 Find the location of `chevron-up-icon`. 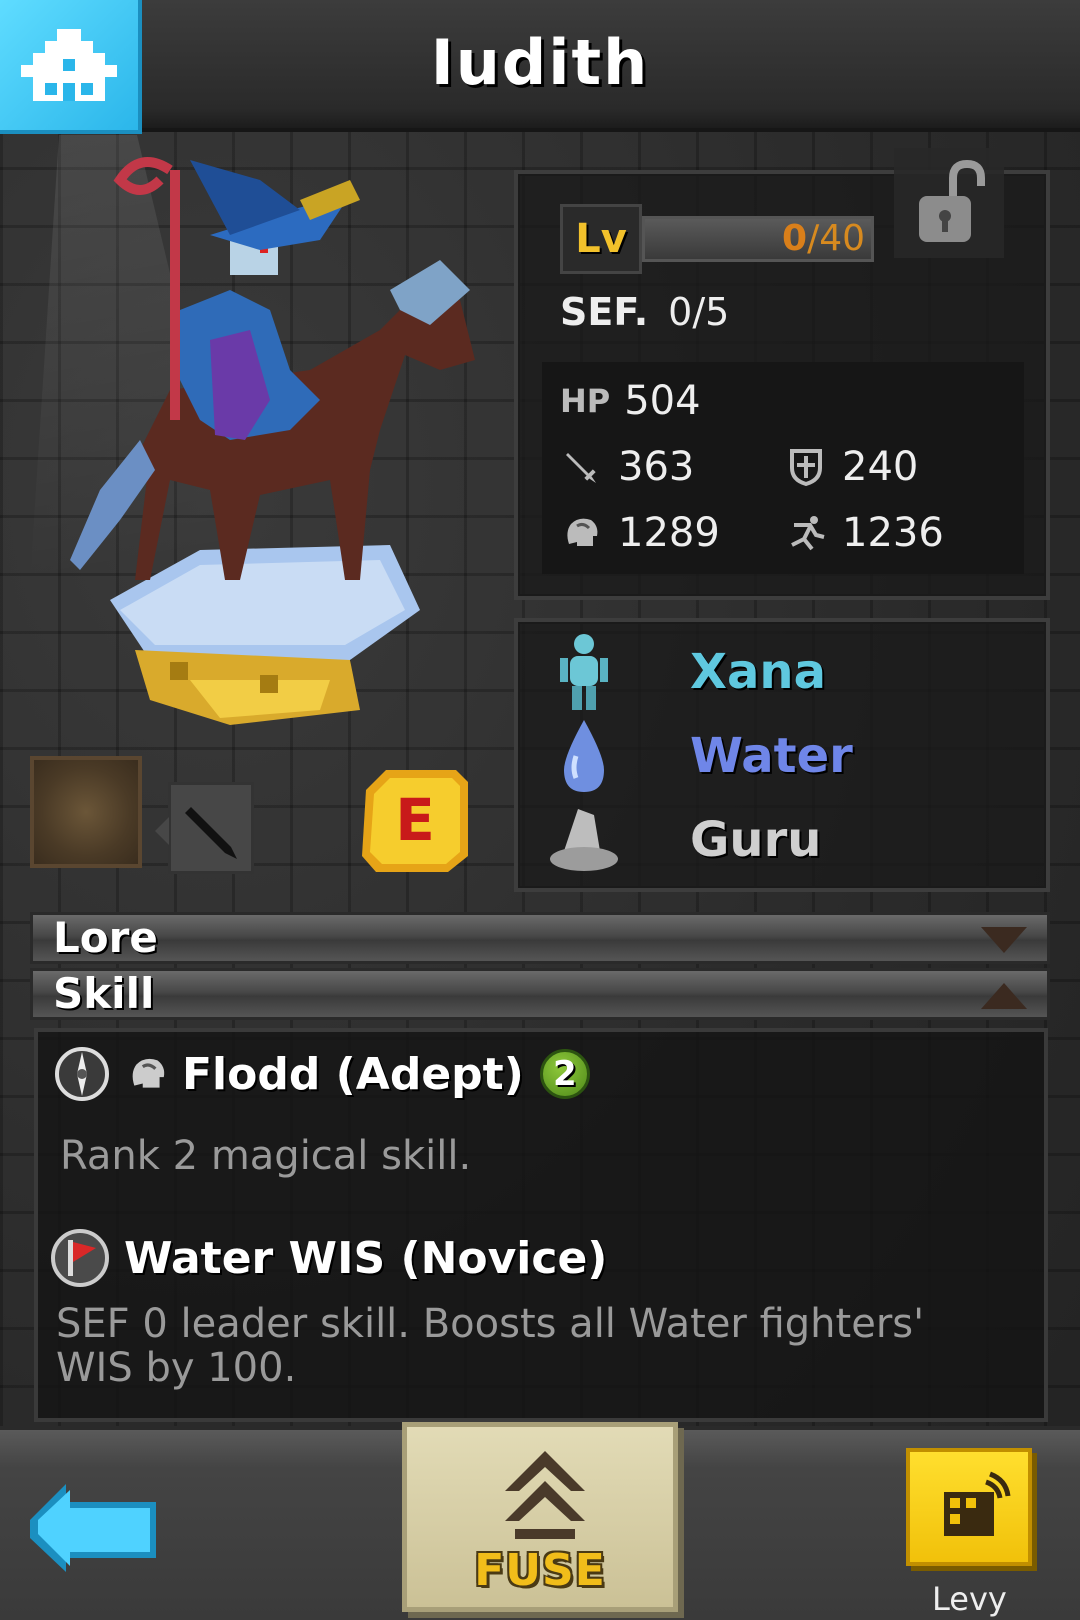

chevron-up-icon is located at coordinates (1004, 996).